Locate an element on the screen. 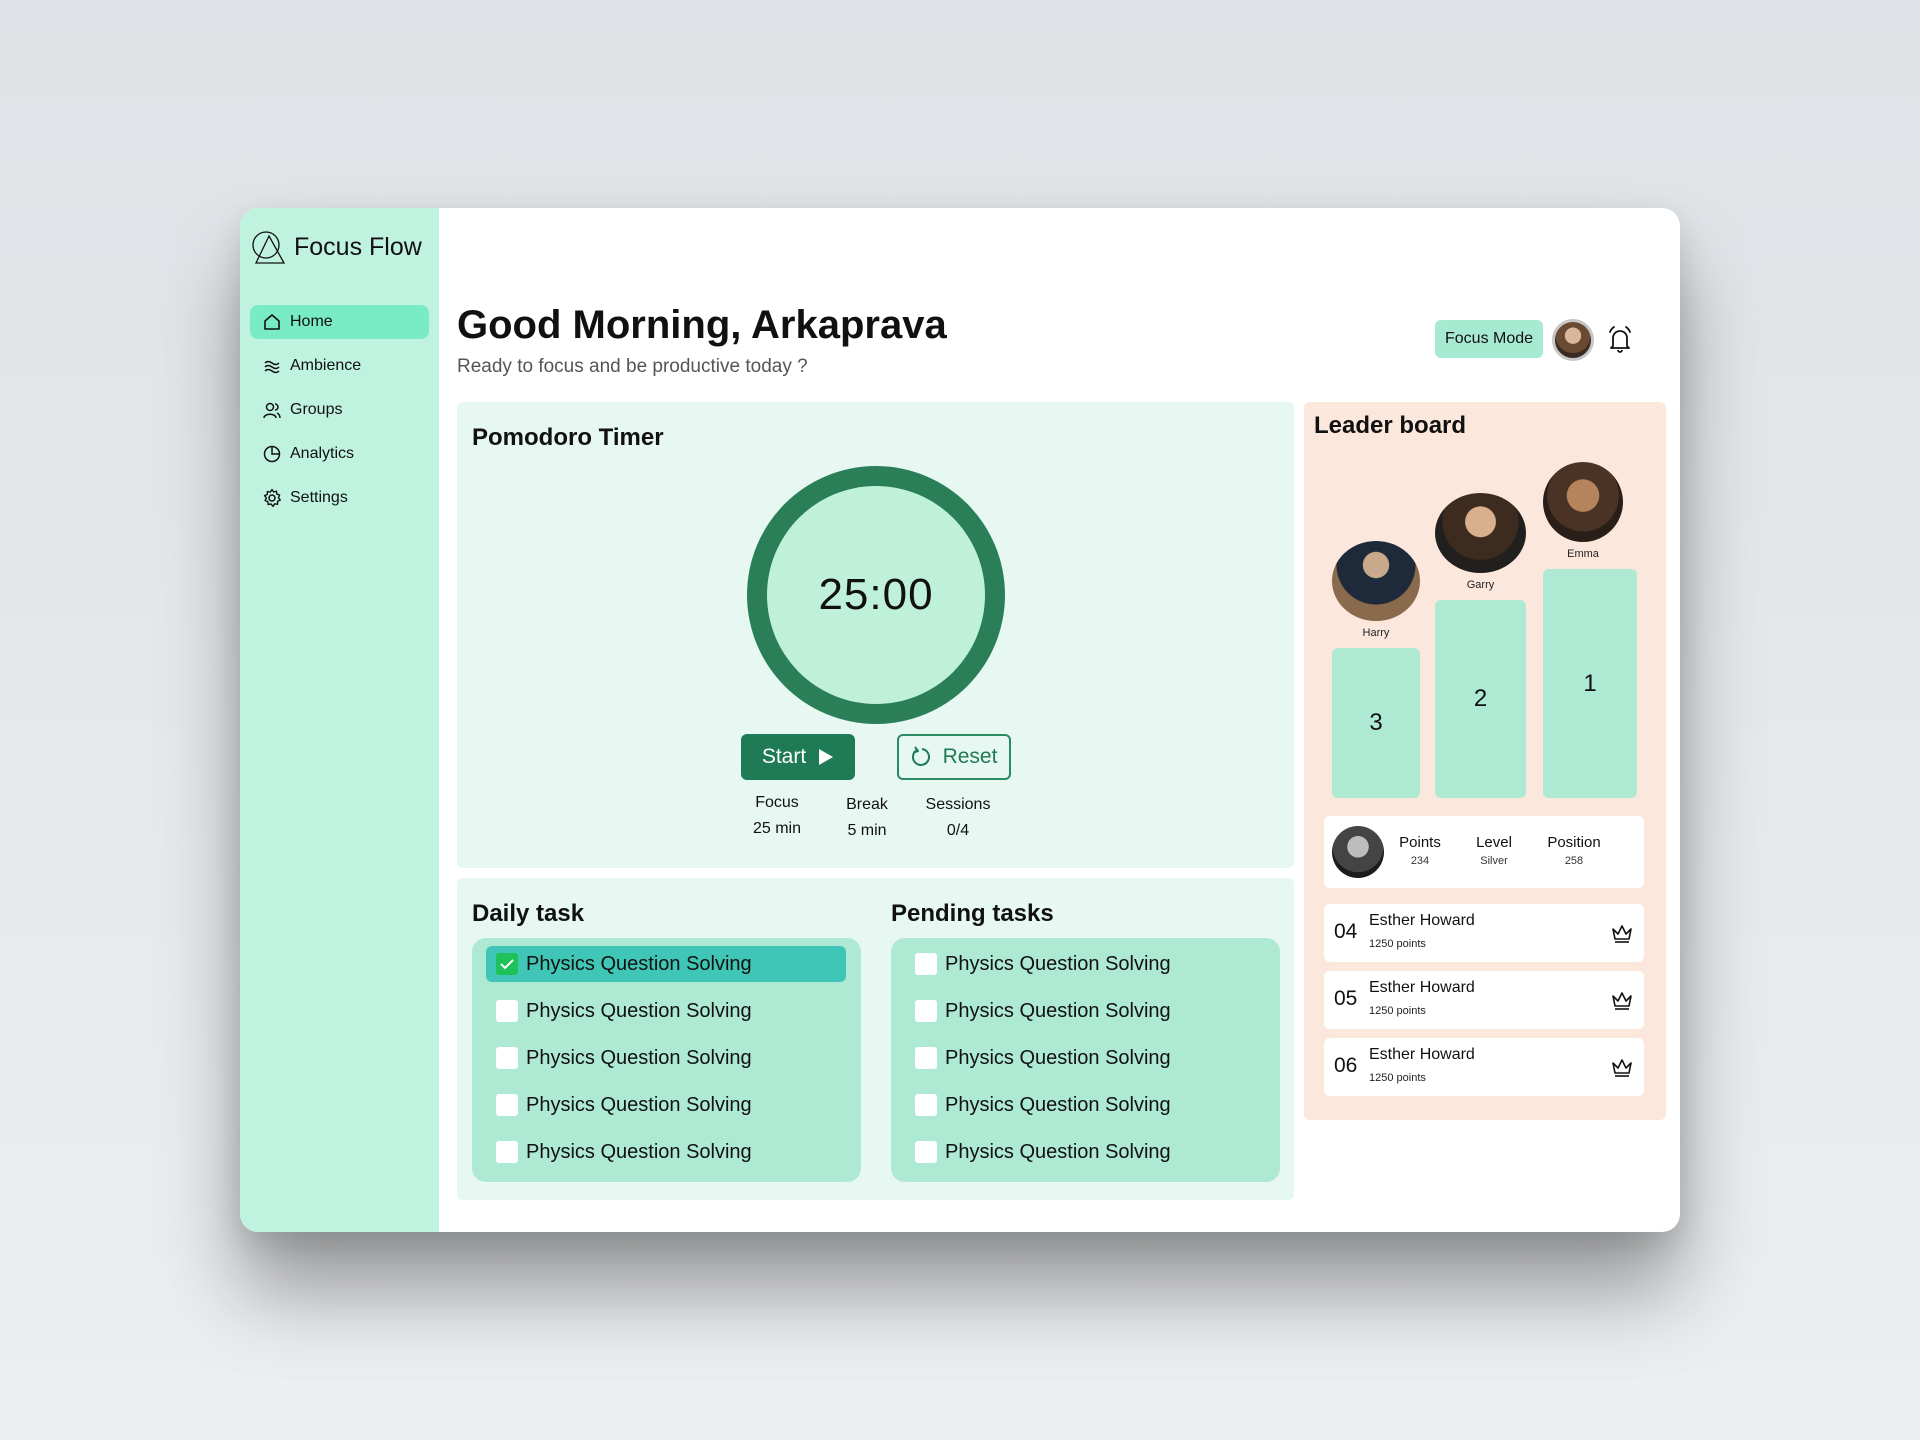 Image resolution: width=1920 pixels, height=1440 pixels. stat-label: Position is located at coordinates (1574, 842).